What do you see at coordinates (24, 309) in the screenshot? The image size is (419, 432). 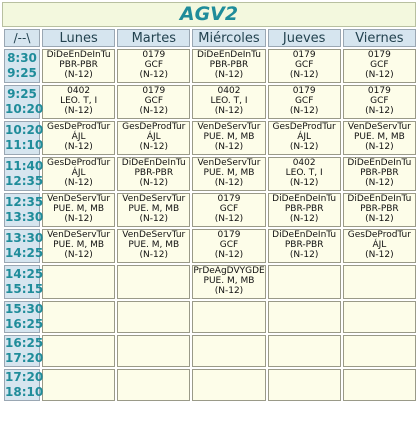 I see `time-start: 15:30` at bounding box center [24, 309].